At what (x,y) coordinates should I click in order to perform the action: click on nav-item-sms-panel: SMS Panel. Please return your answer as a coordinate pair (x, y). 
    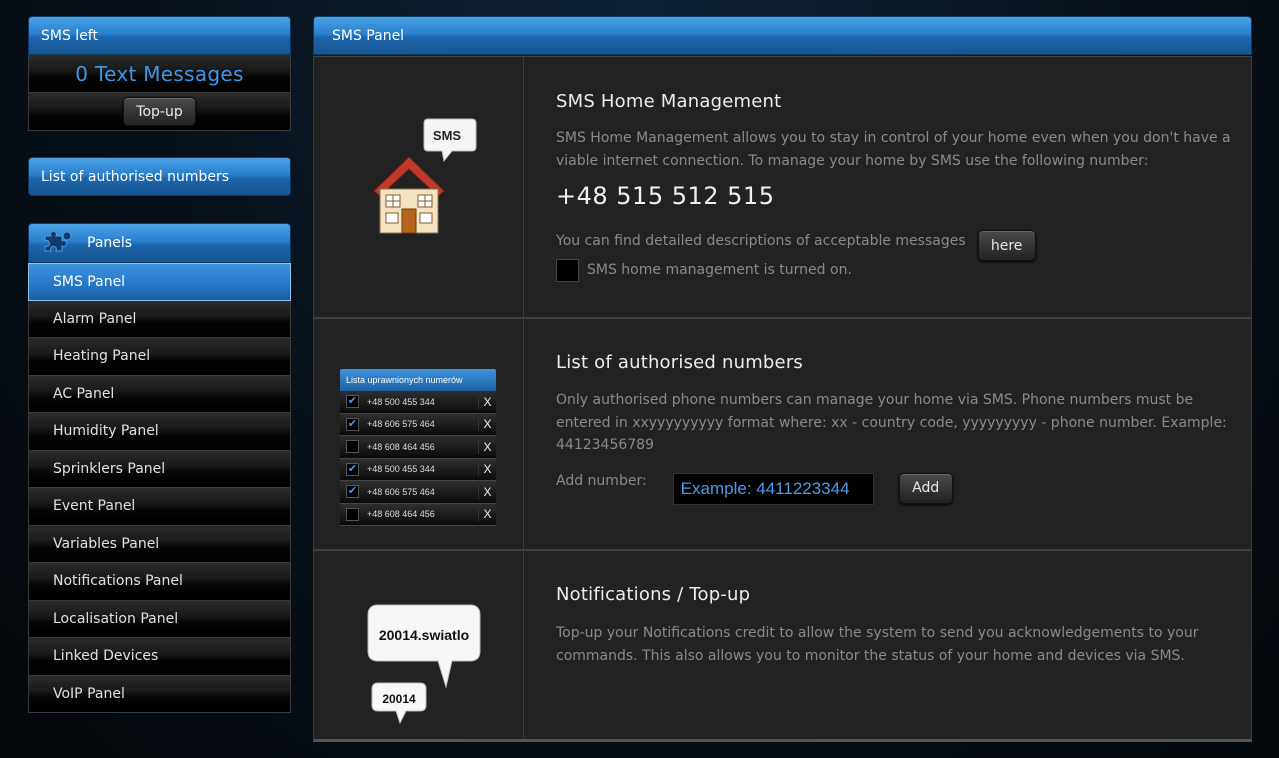
    Looking at the image, I should click on (159, 282).